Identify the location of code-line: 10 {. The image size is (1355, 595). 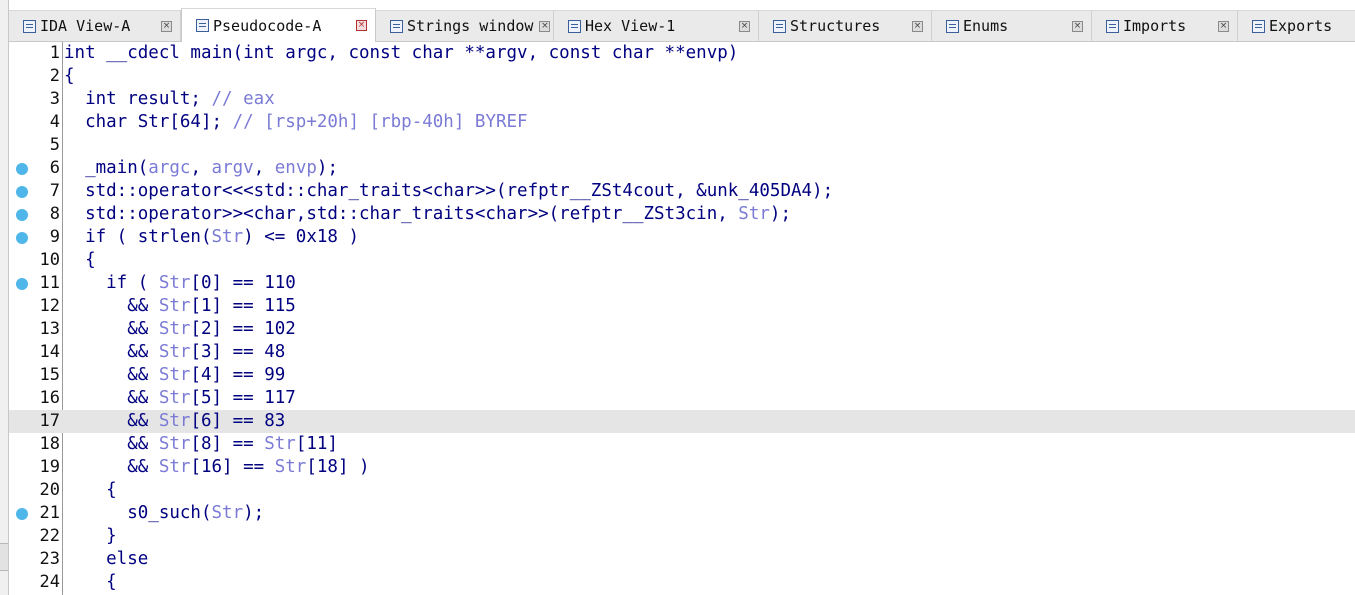
(682, 260).